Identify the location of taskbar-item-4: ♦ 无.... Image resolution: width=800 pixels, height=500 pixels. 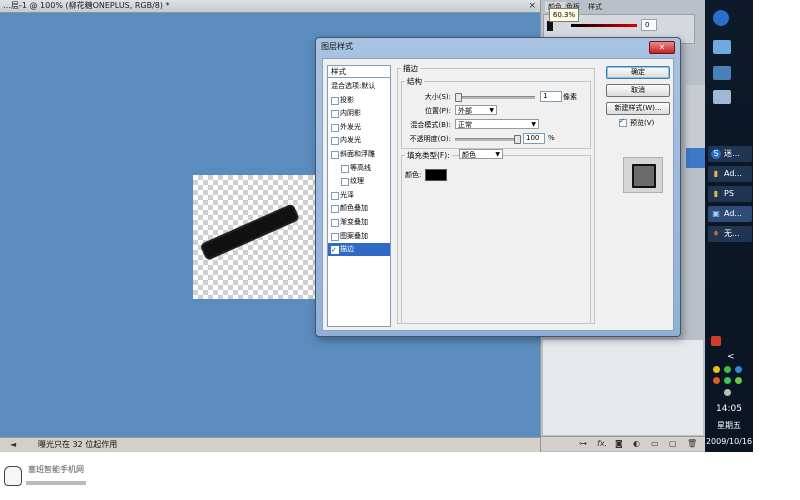
(730, 234).